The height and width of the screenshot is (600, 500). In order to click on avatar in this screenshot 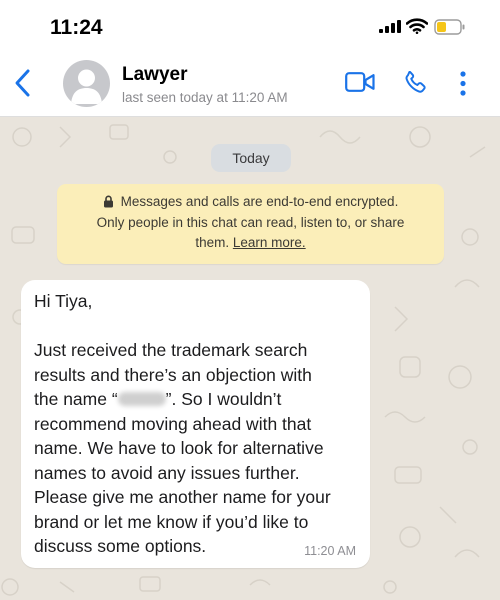, I will do `click(86, 83)`.